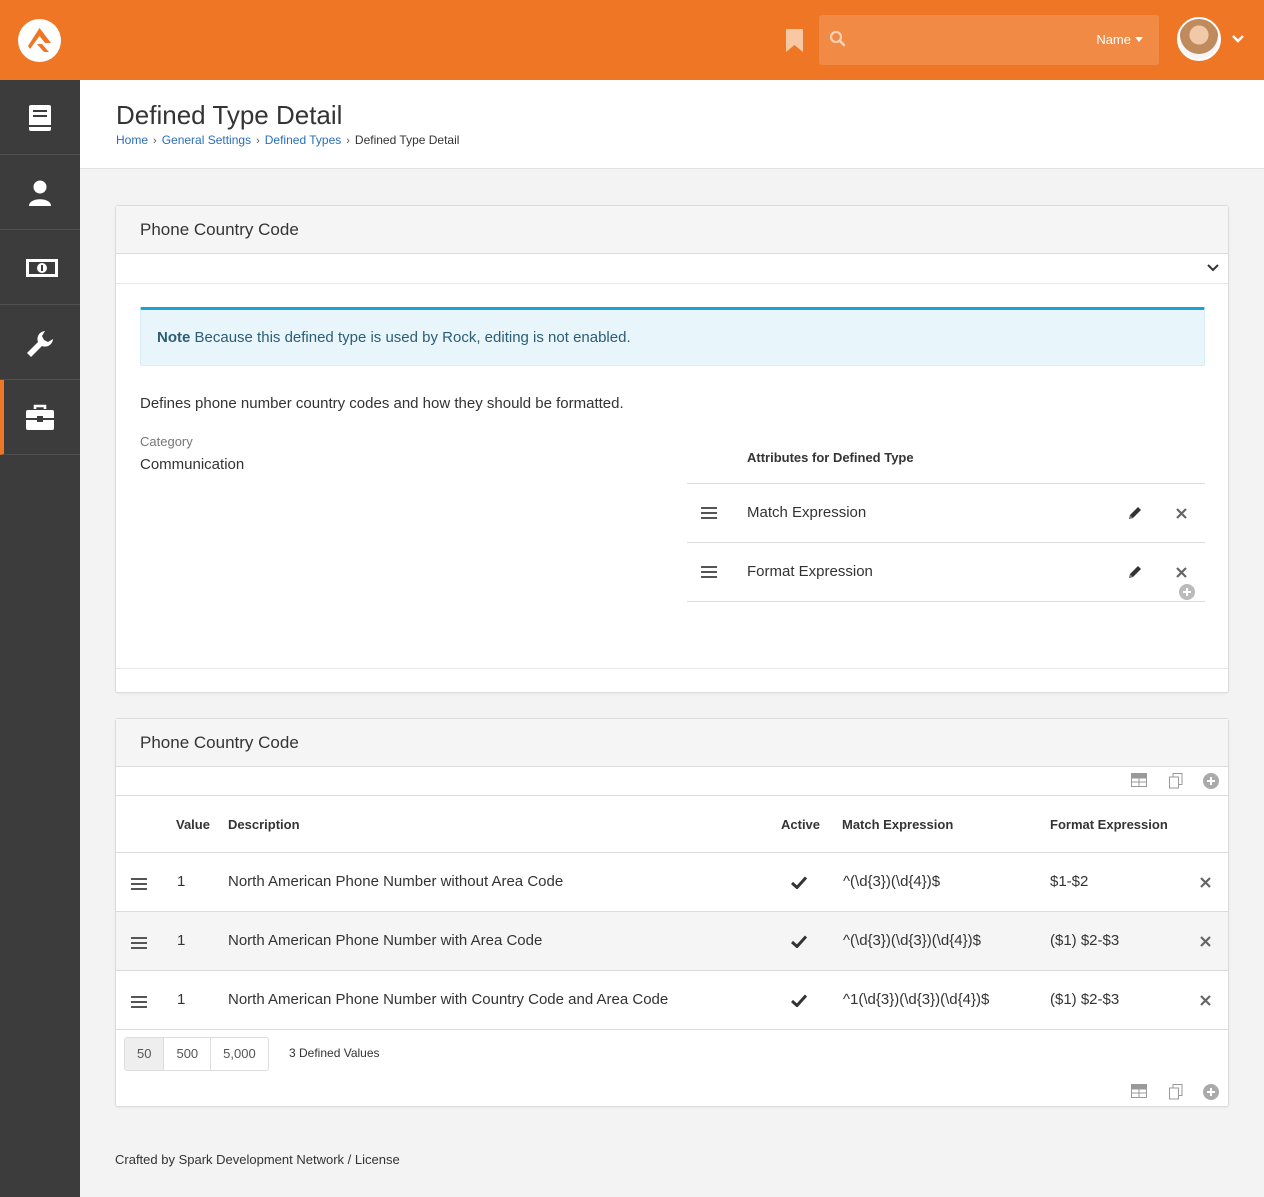 This screenshot has height=1197, width=1264. Describe the element at coordinates (897, 824) in the screenshot. I see `column-header-match-expression: Match Expression` at that location.